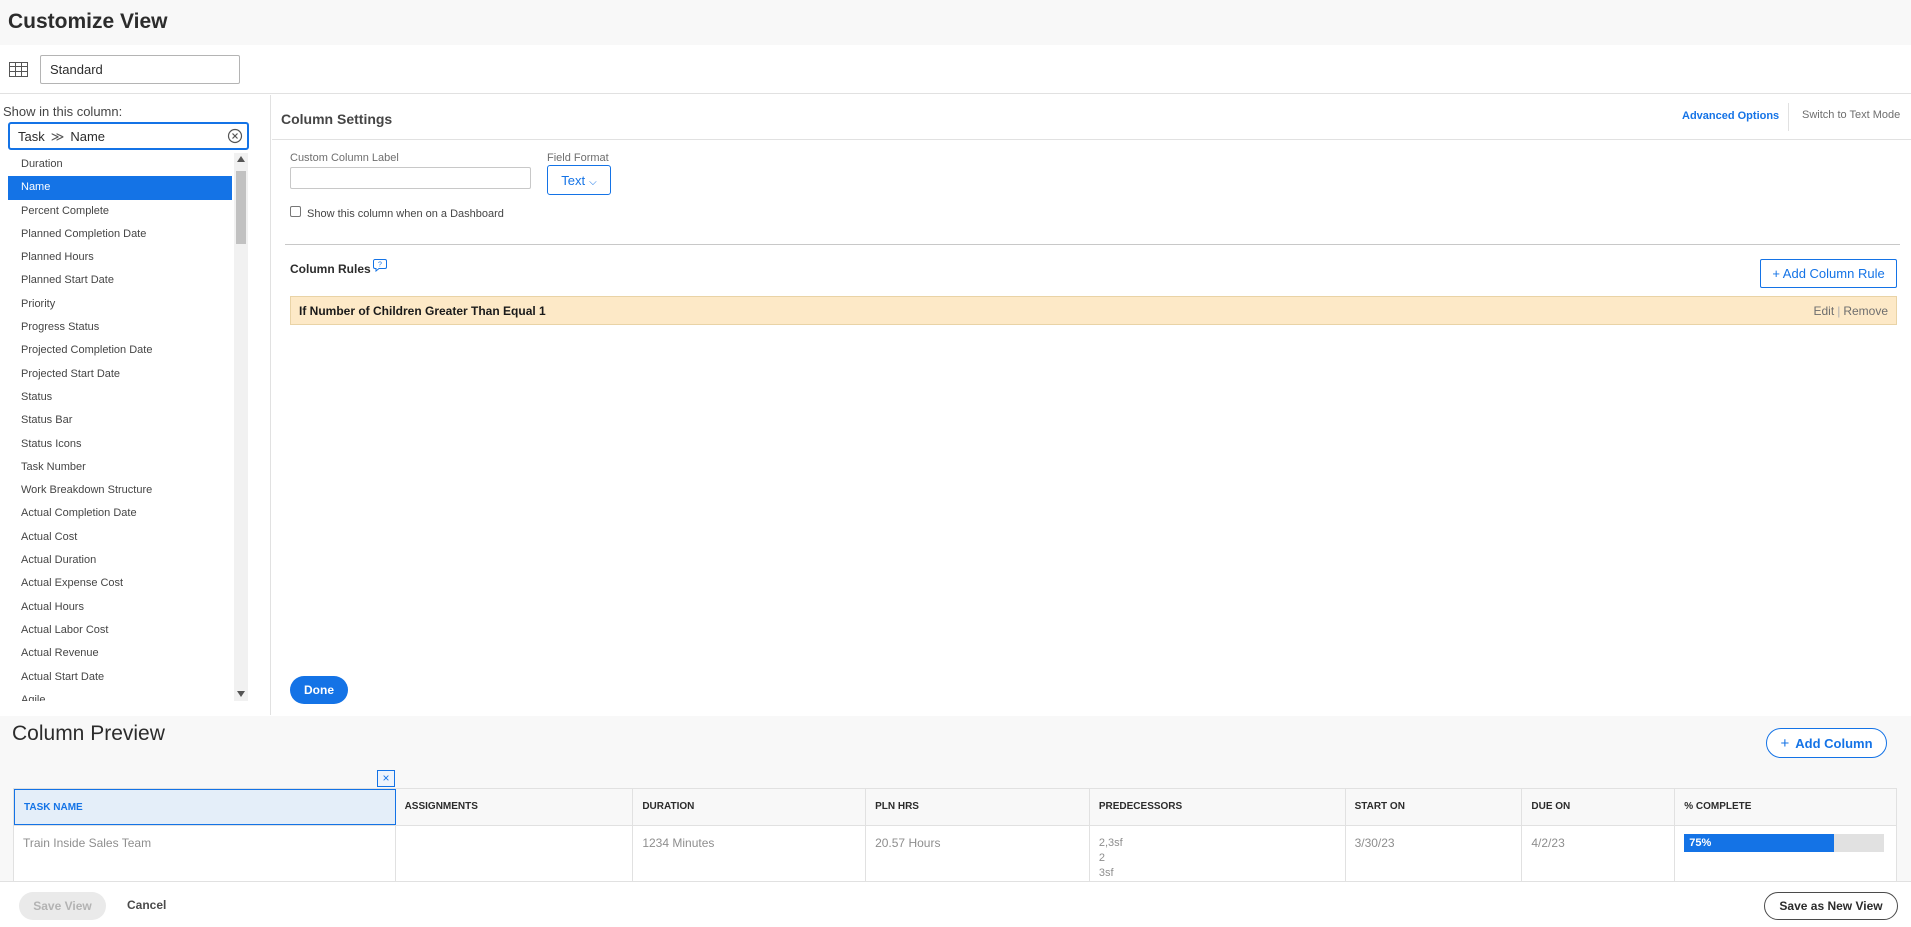 This screenshot has width=1911, height=927. What do you see at coordinates (120, 653) in the screenshot?
I see `field-list-item: Actual Revenue` at bounding box center [120, 653].